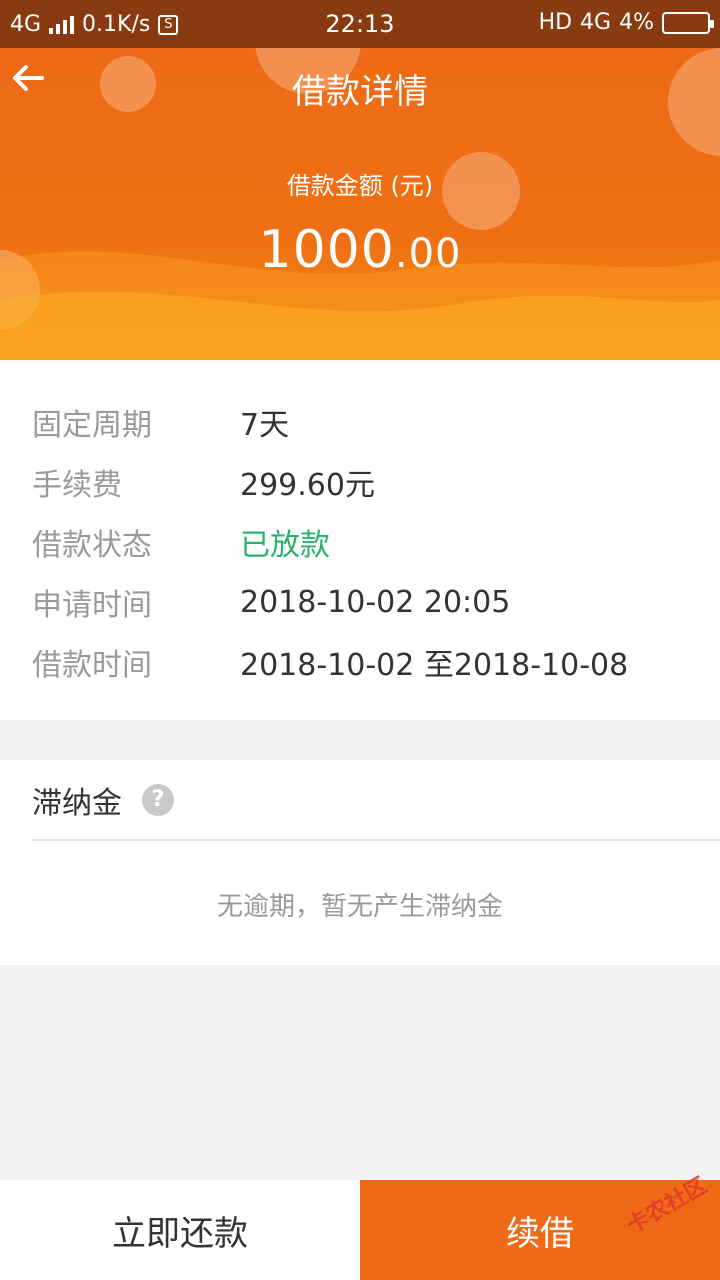  What do you see at coordinates (360, 186) in the screenshot?
I see `amount-label: 借款金额 (元)` at bounding box center [360, 186].